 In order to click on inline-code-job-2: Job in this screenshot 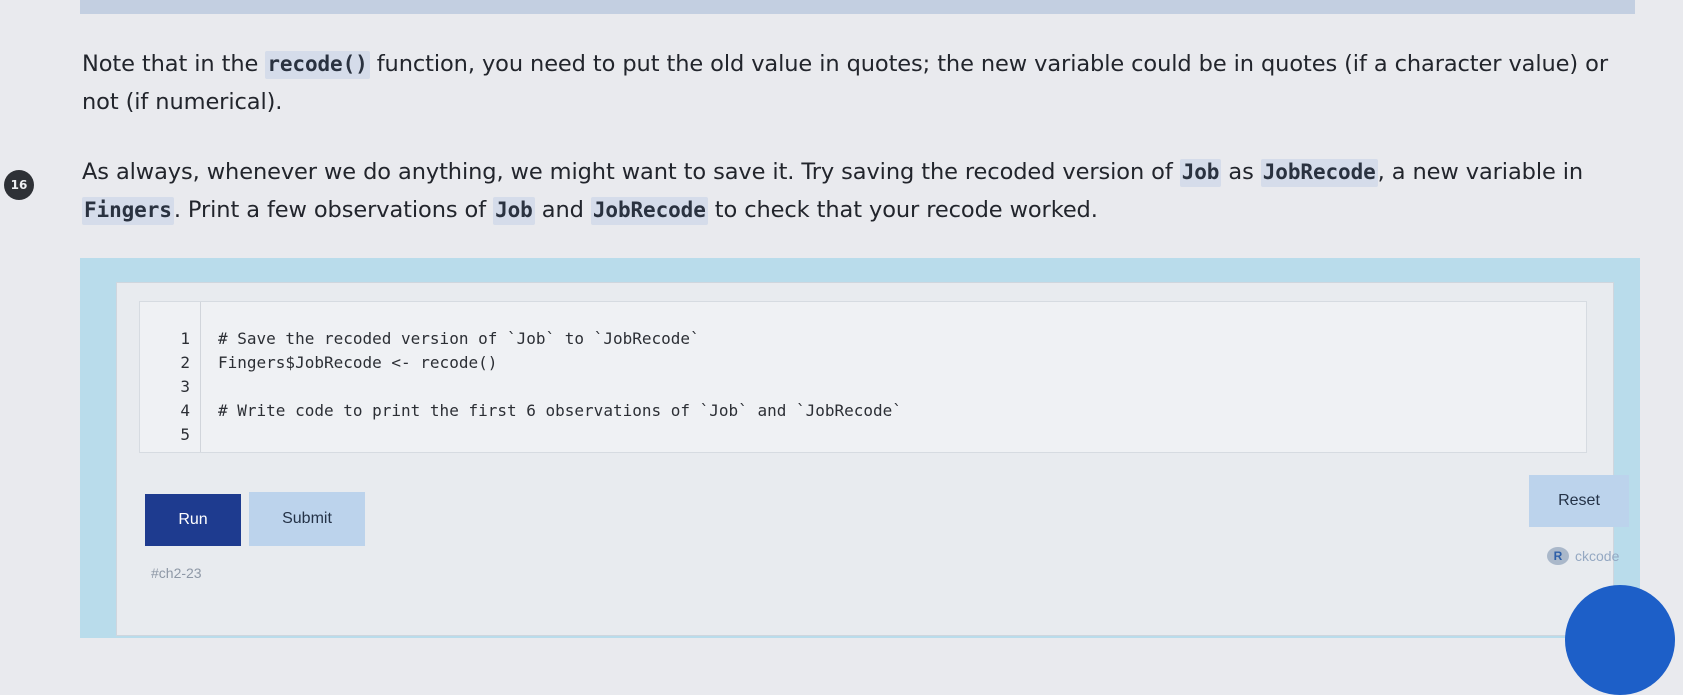, I will do `click(514, 211)`.